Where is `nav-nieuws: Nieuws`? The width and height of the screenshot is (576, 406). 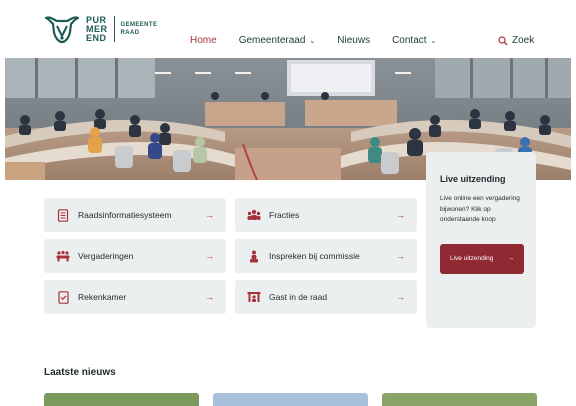
nav-nieuws: Nieuws is located at coordinates (353, 40).